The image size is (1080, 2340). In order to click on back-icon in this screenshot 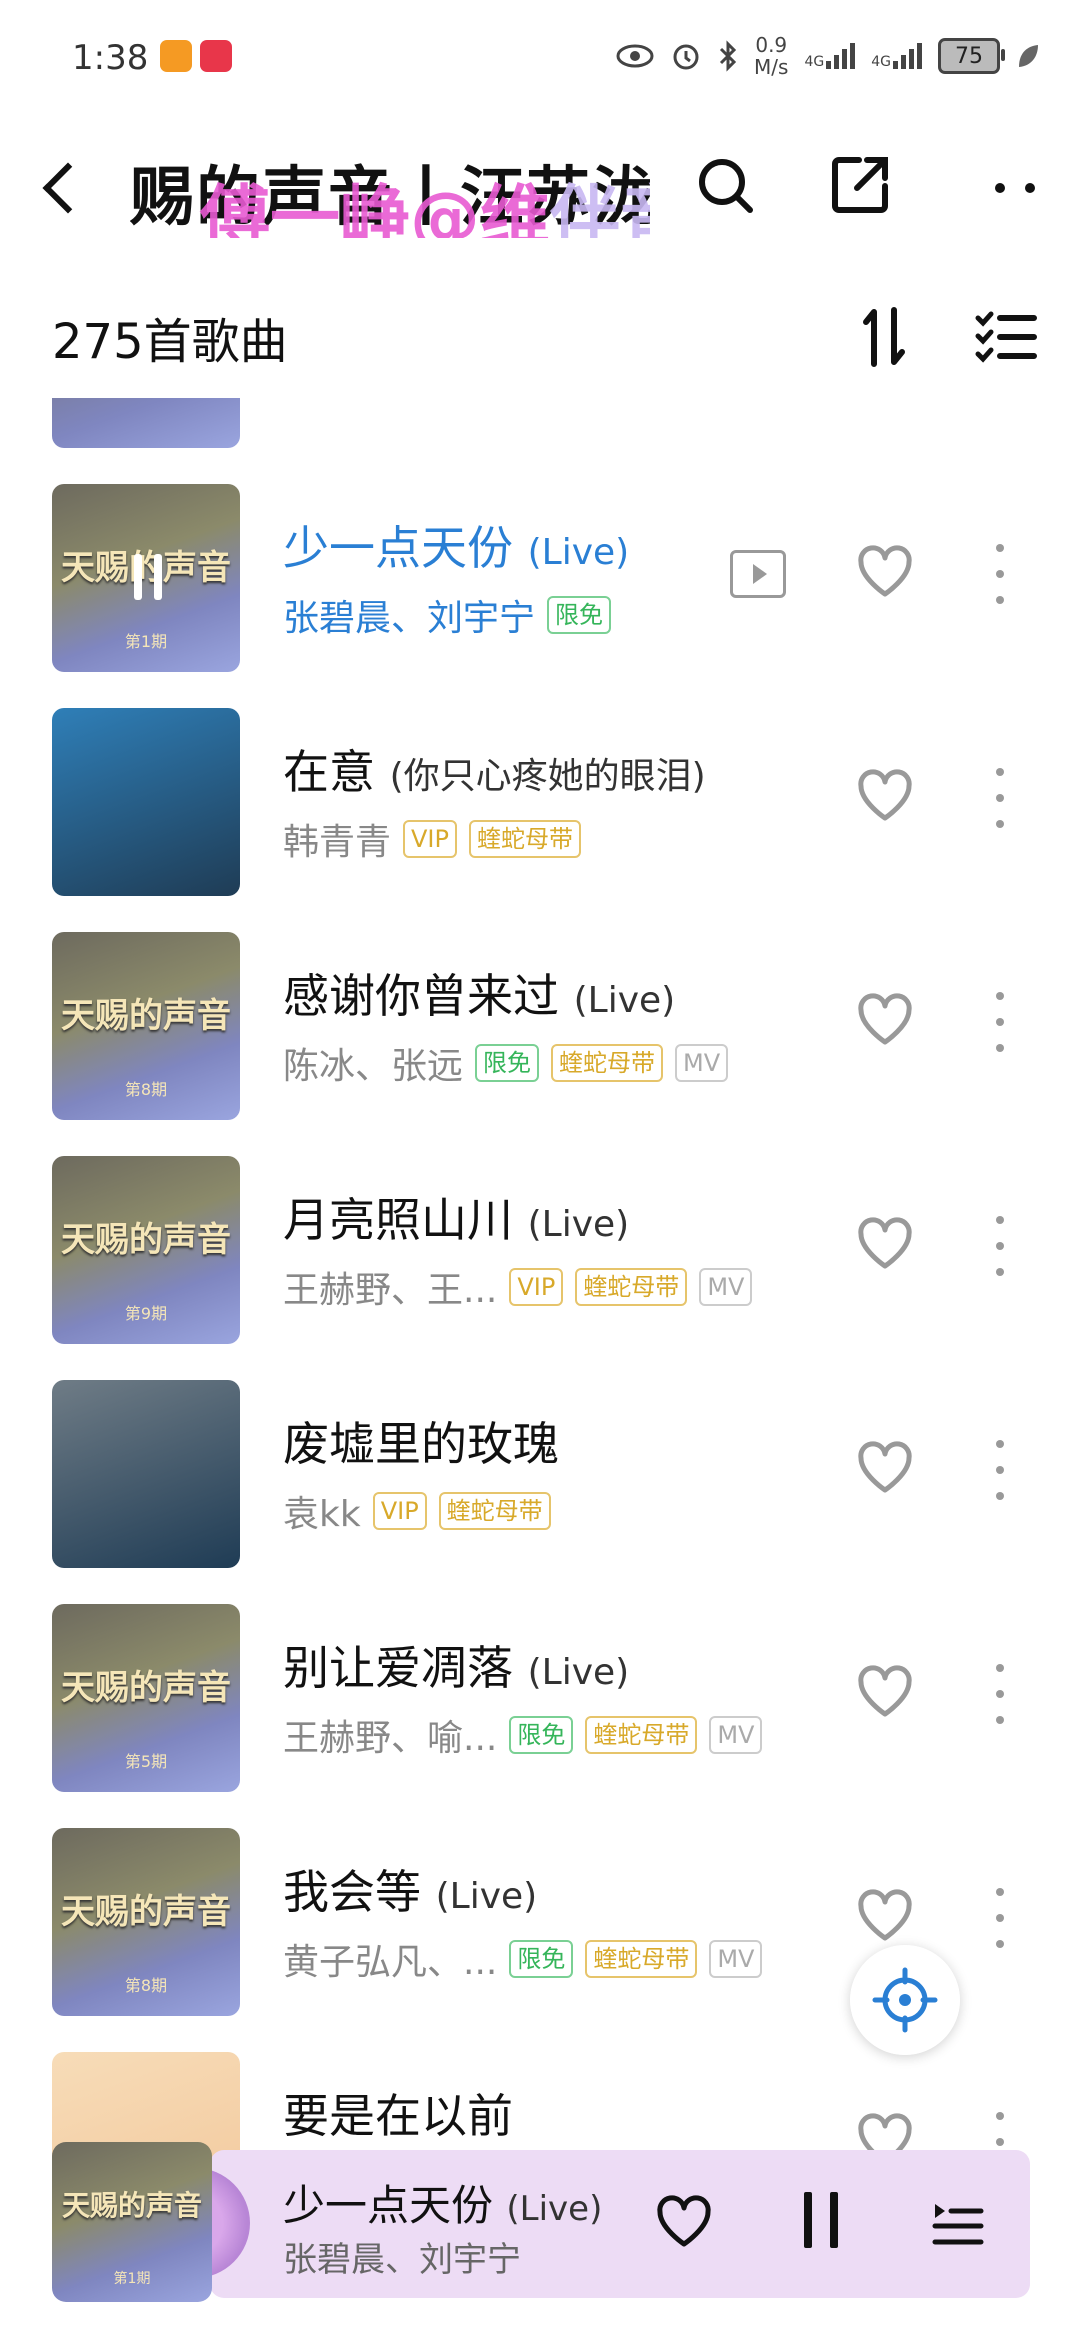, I will do `click(65, 185)`.